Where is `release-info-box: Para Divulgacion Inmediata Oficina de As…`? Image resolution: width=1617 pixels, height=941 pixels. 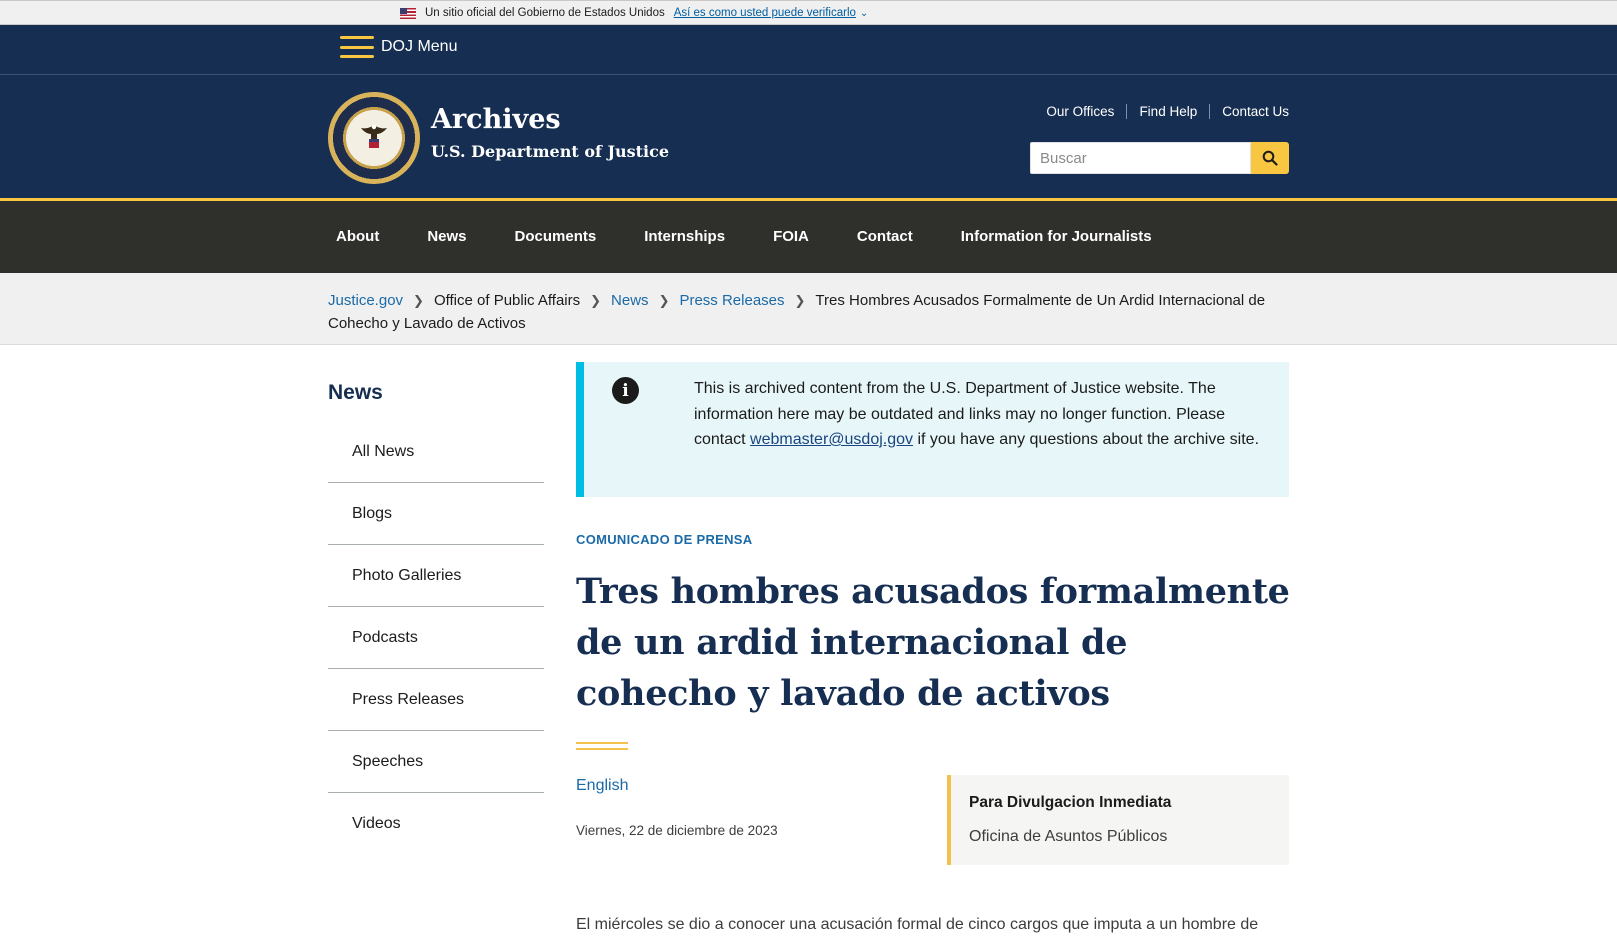
release-info-box: Para Divulgacion Inmediata Oficina de As… is located at coordinates (1118, 820).